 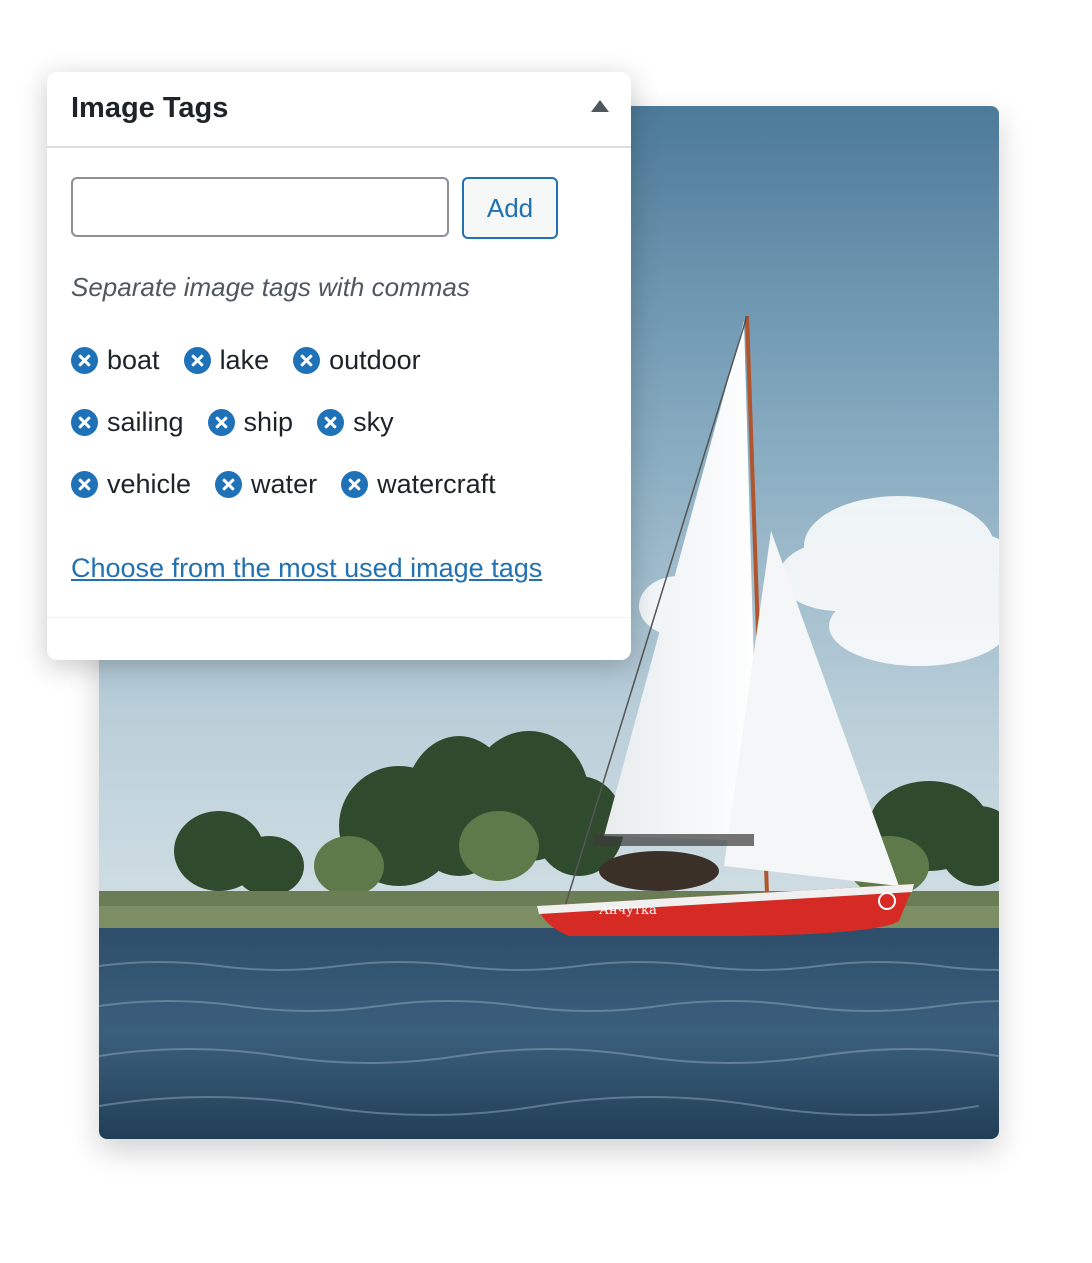 I want to click on tag-input, so click(x=260, y=207).